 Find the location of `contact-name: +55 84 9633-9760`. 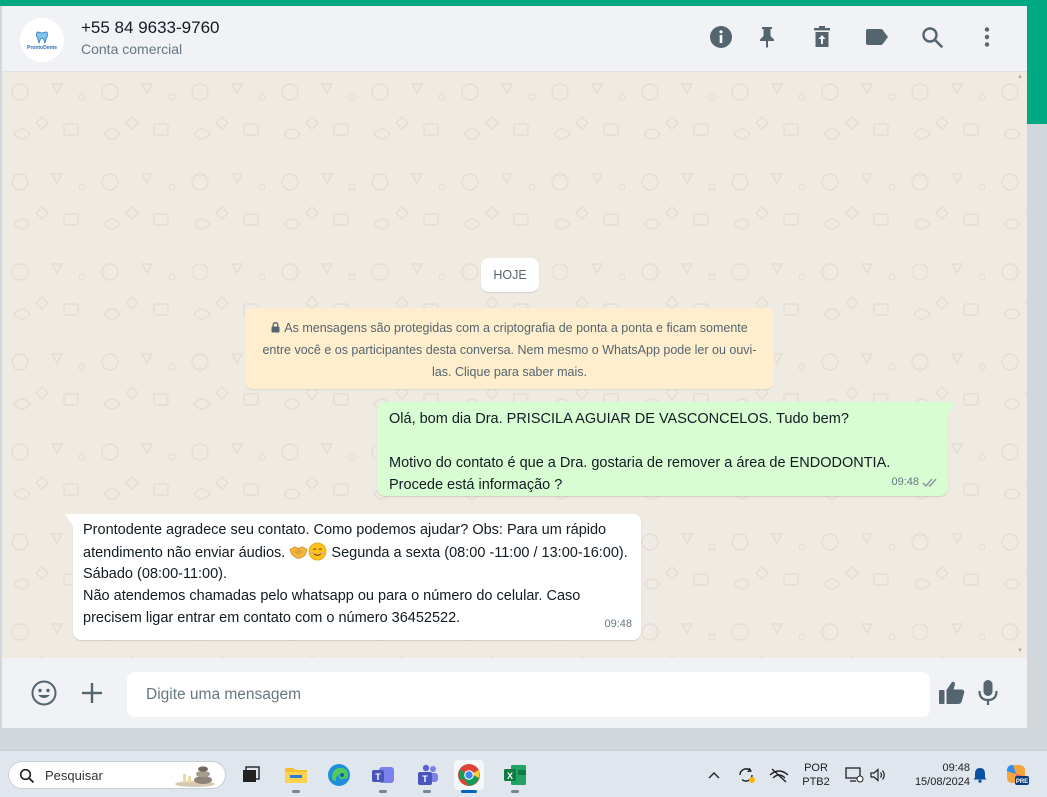

contact-name: +55 84 9633-9760 is located at coordinates (150, 28).